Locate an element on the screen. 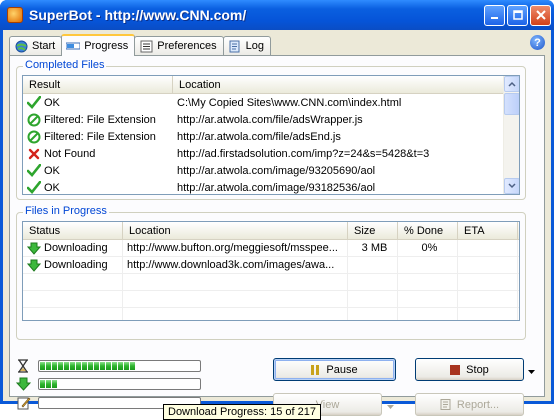 This screenshot has height=420, width=554. report-icon is located at coordinates (445, 404).